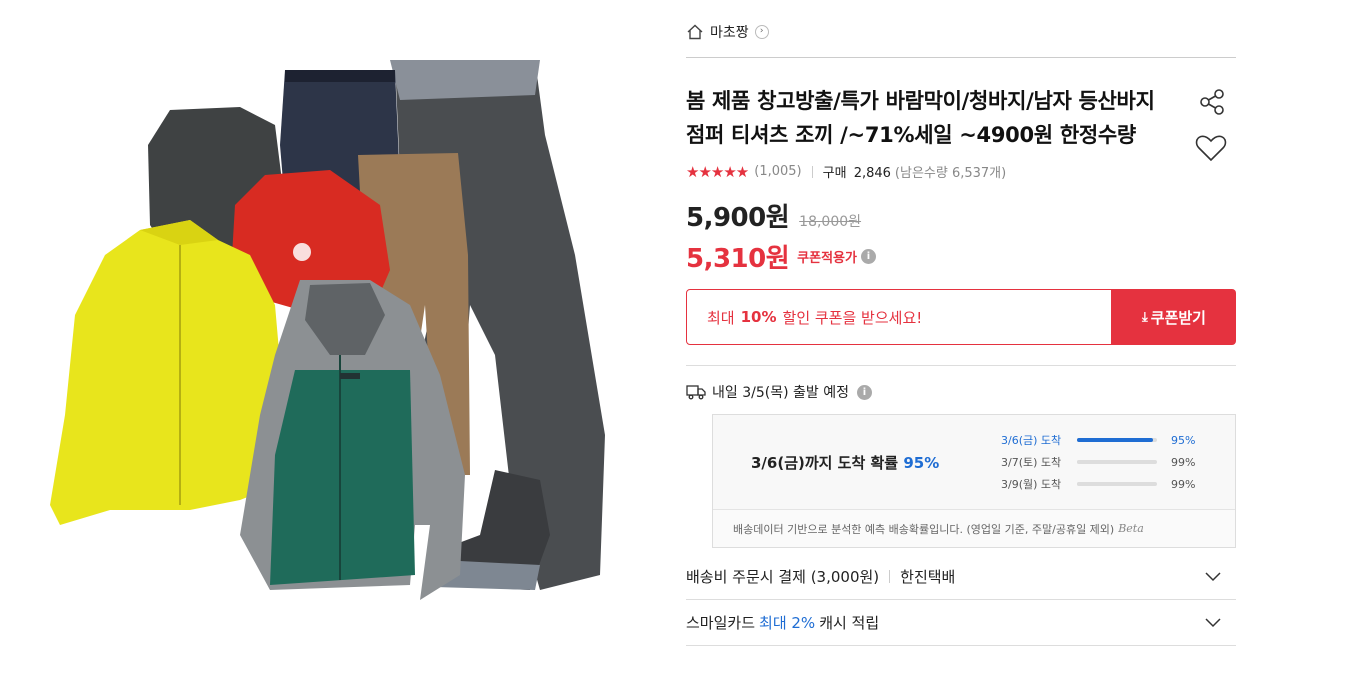  What do you see at coordinates (921, 462) in the screenshot?
I see `delivery-headline-pct: 95%` at bounding box center [921, 462].